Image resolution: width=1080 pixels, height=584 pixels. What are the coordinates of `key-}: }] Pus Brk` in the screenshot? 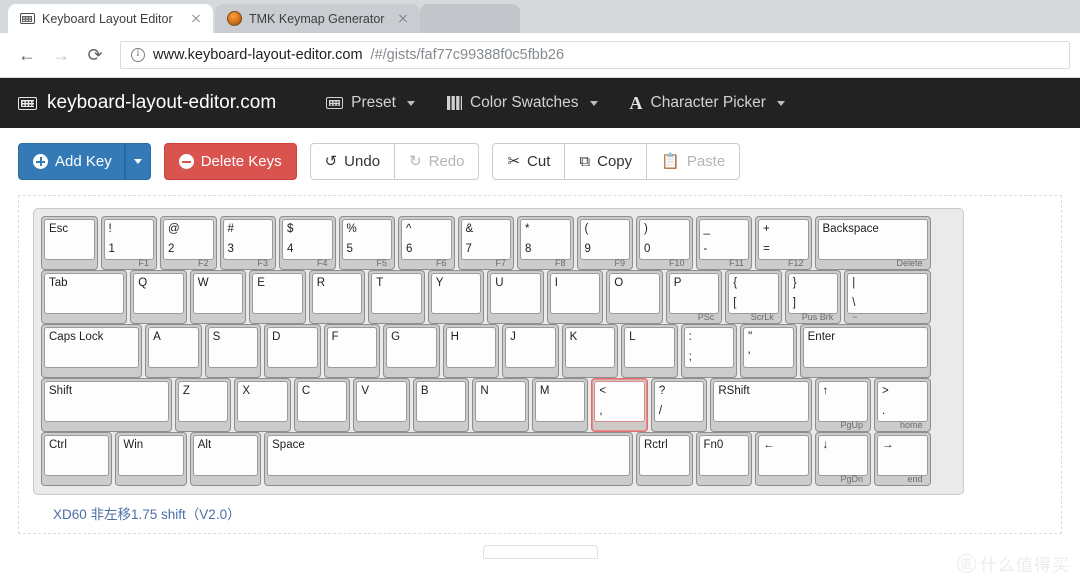 It's located at (813, 297).